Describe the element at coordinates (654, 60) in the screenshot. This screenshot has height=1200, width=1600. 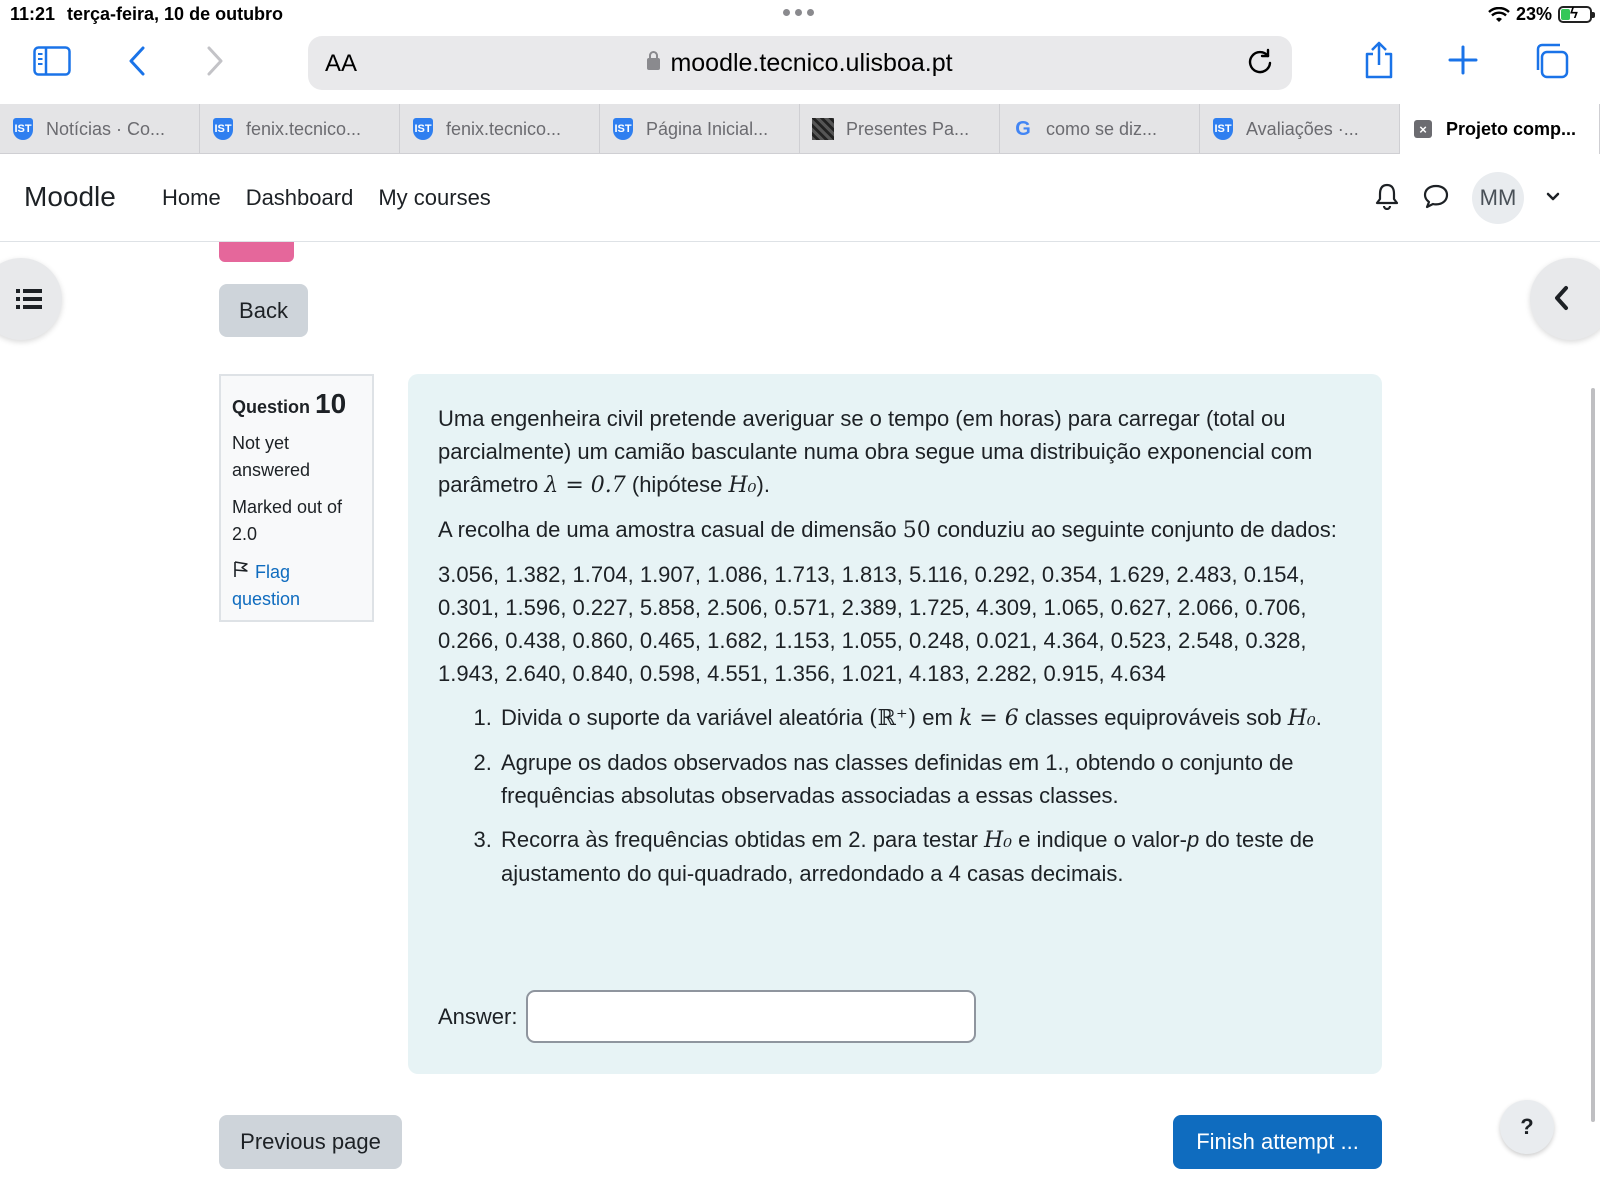
I see `lock-icon` at that location.